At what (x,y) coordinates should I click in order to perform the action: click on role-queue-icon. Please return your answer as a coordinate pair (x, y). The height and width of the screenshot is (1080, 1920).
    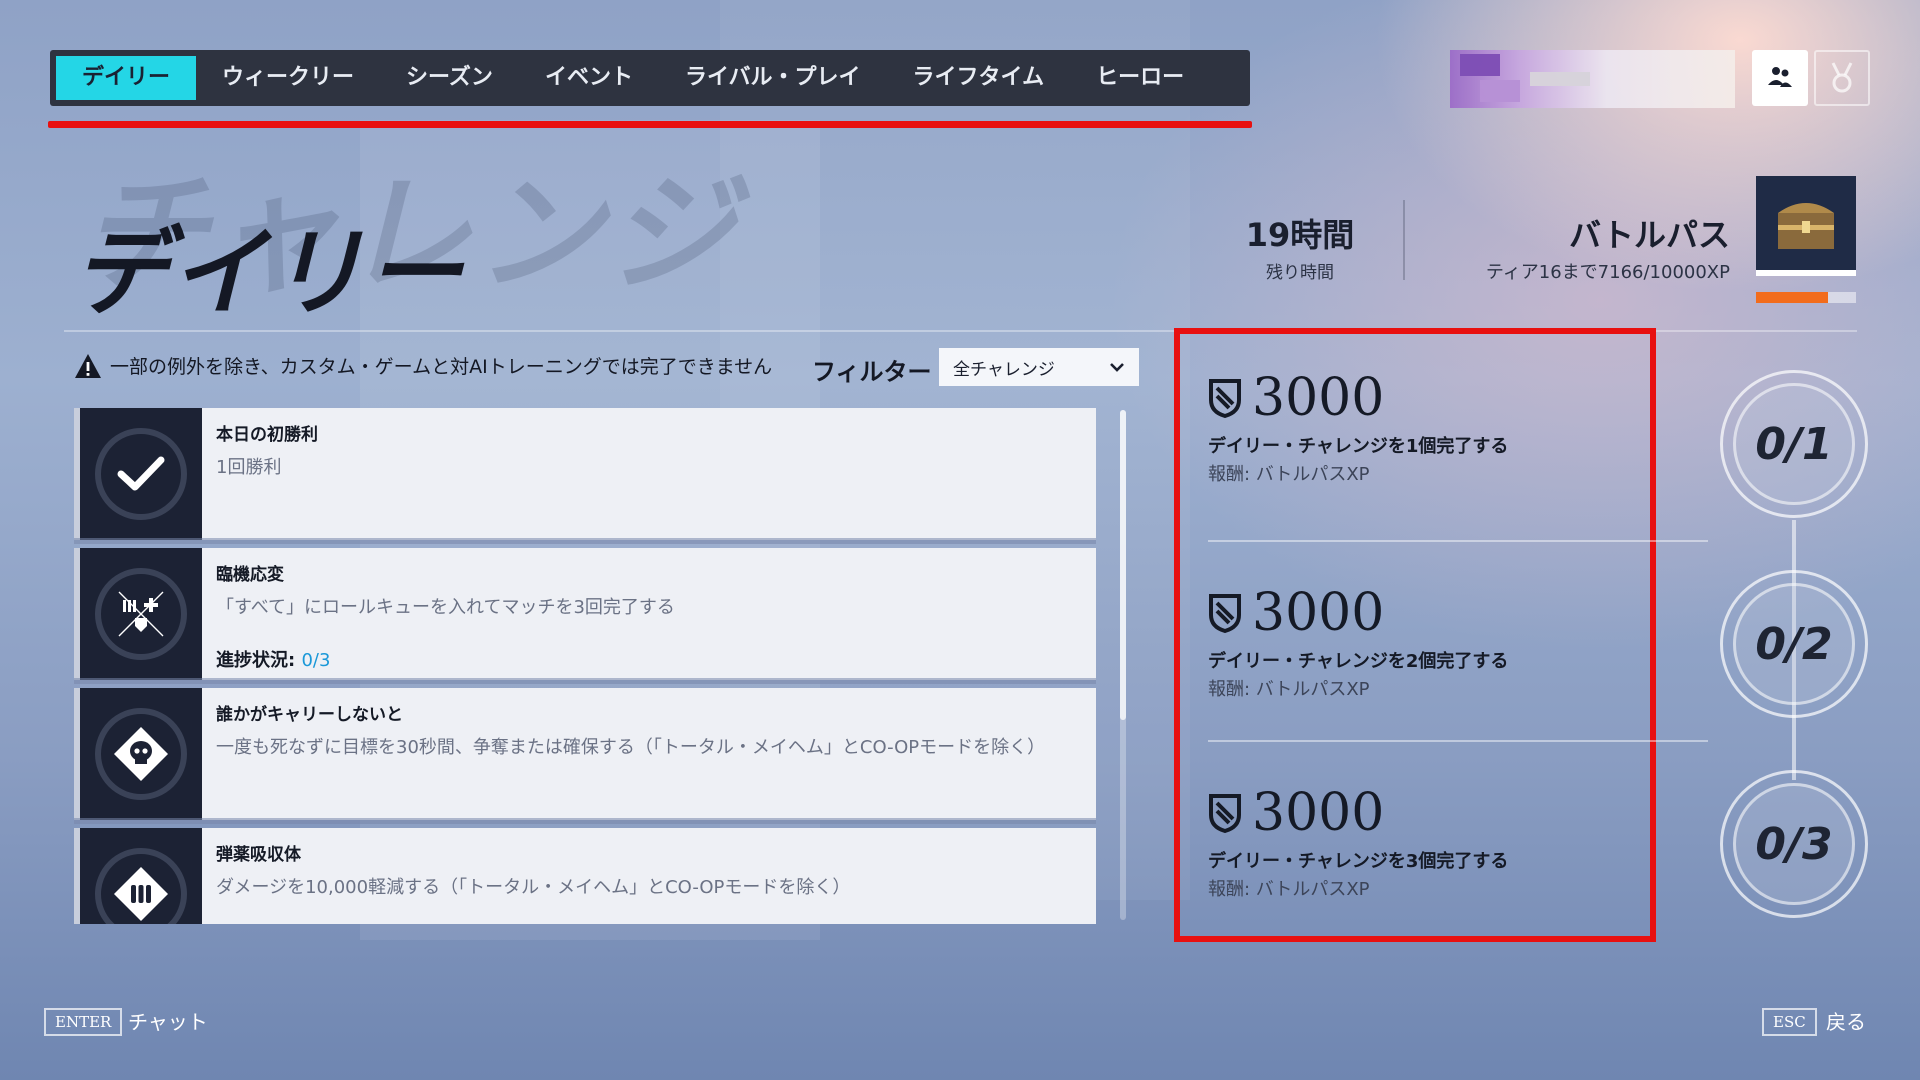
    Looking at the image, I should click on (141, 614).